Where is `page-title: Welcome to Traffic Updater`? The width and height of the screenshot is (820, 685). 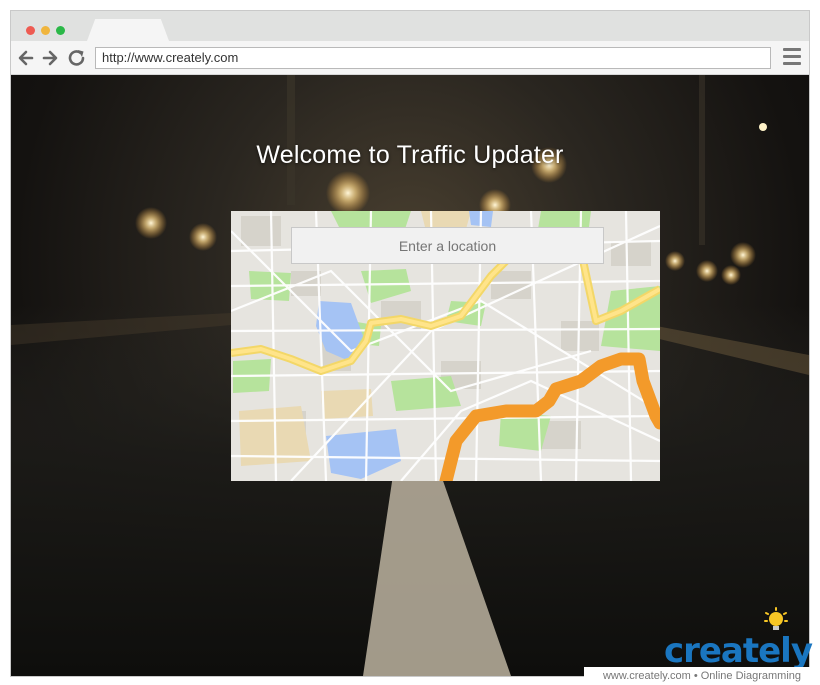 page-title: Welcome to Traffic Updater is located at coordinates (410, 155).